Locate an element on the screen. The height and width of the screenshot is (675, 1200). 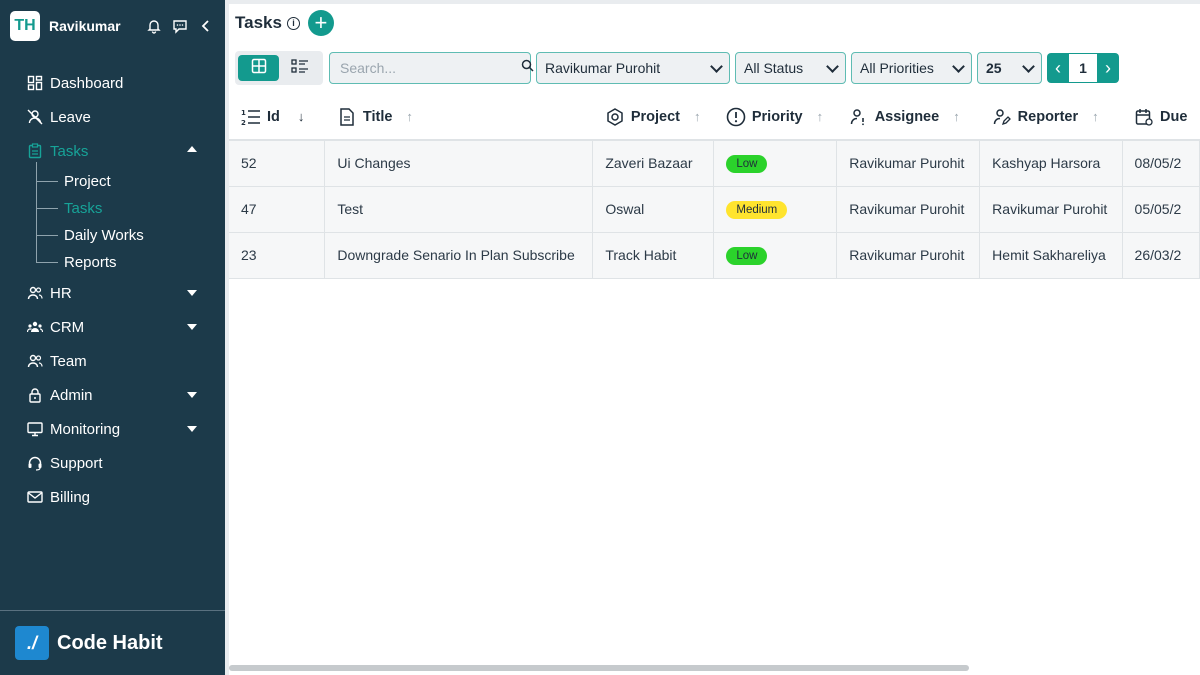
page-size-value: 25 is located at coordinates (994, 68).